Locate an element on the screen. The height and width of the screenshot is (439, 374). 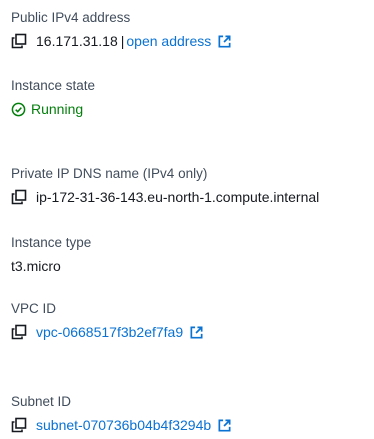
instance-type-row: t3.micro is located at coordinates (51, 266).